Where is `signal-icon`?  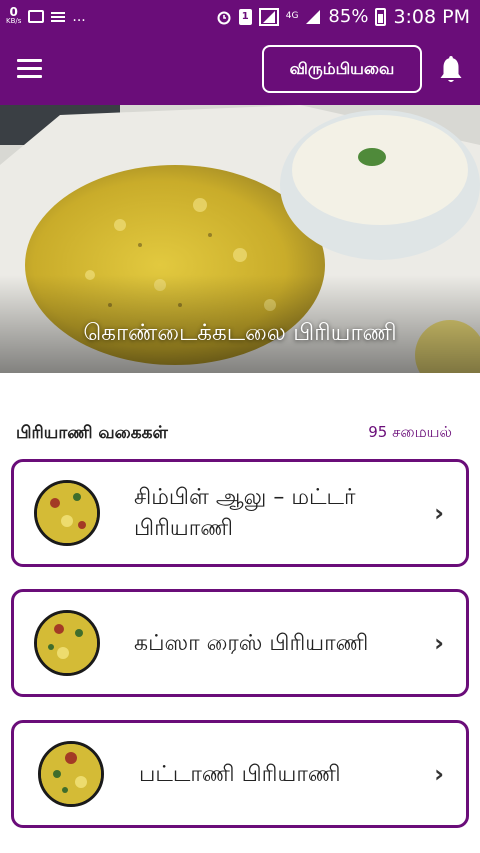 signal-icon is located at coordinates (268, 16).